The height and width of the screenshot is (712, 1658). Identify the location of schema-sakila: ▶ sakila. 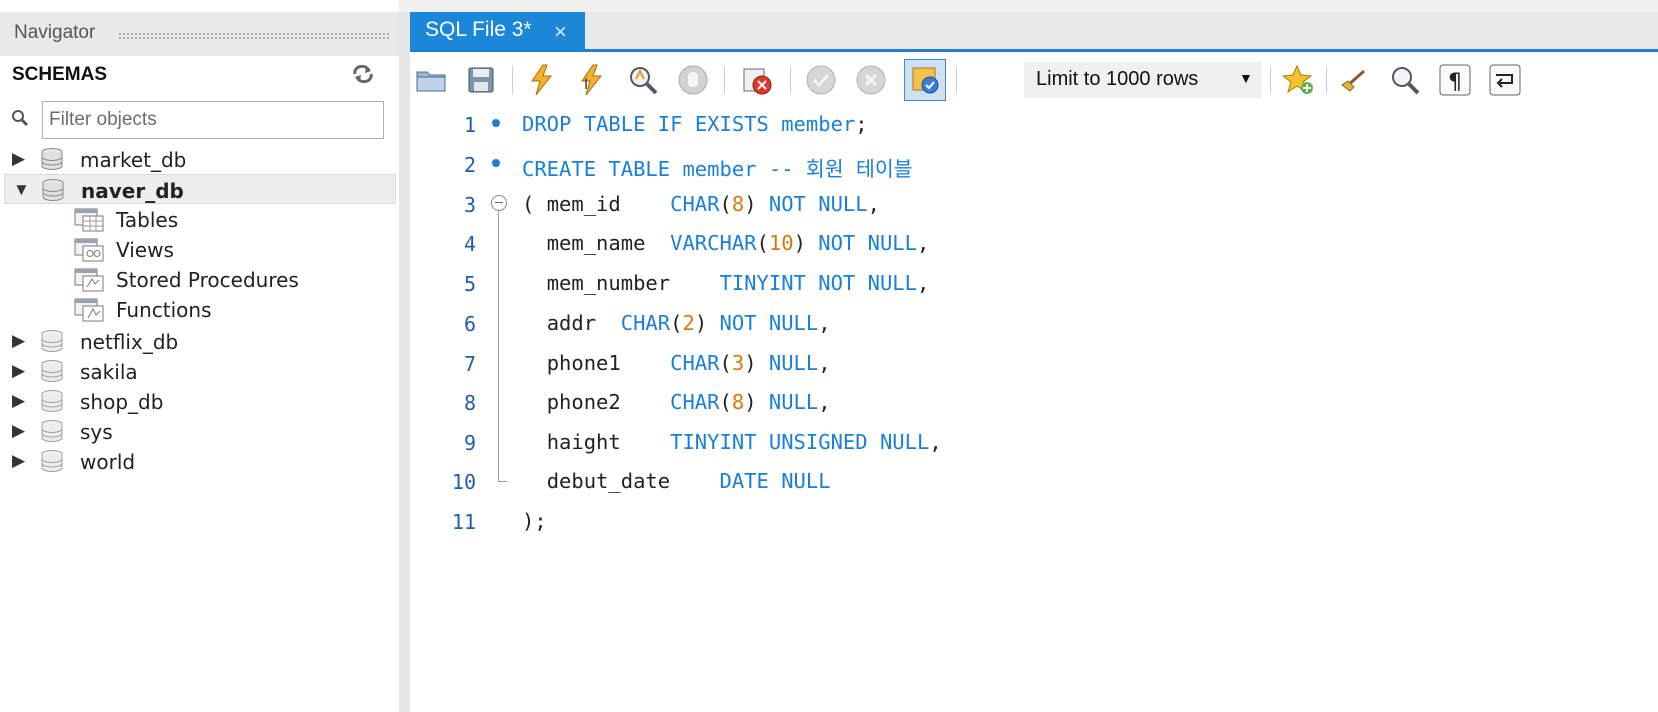
(200, 371).